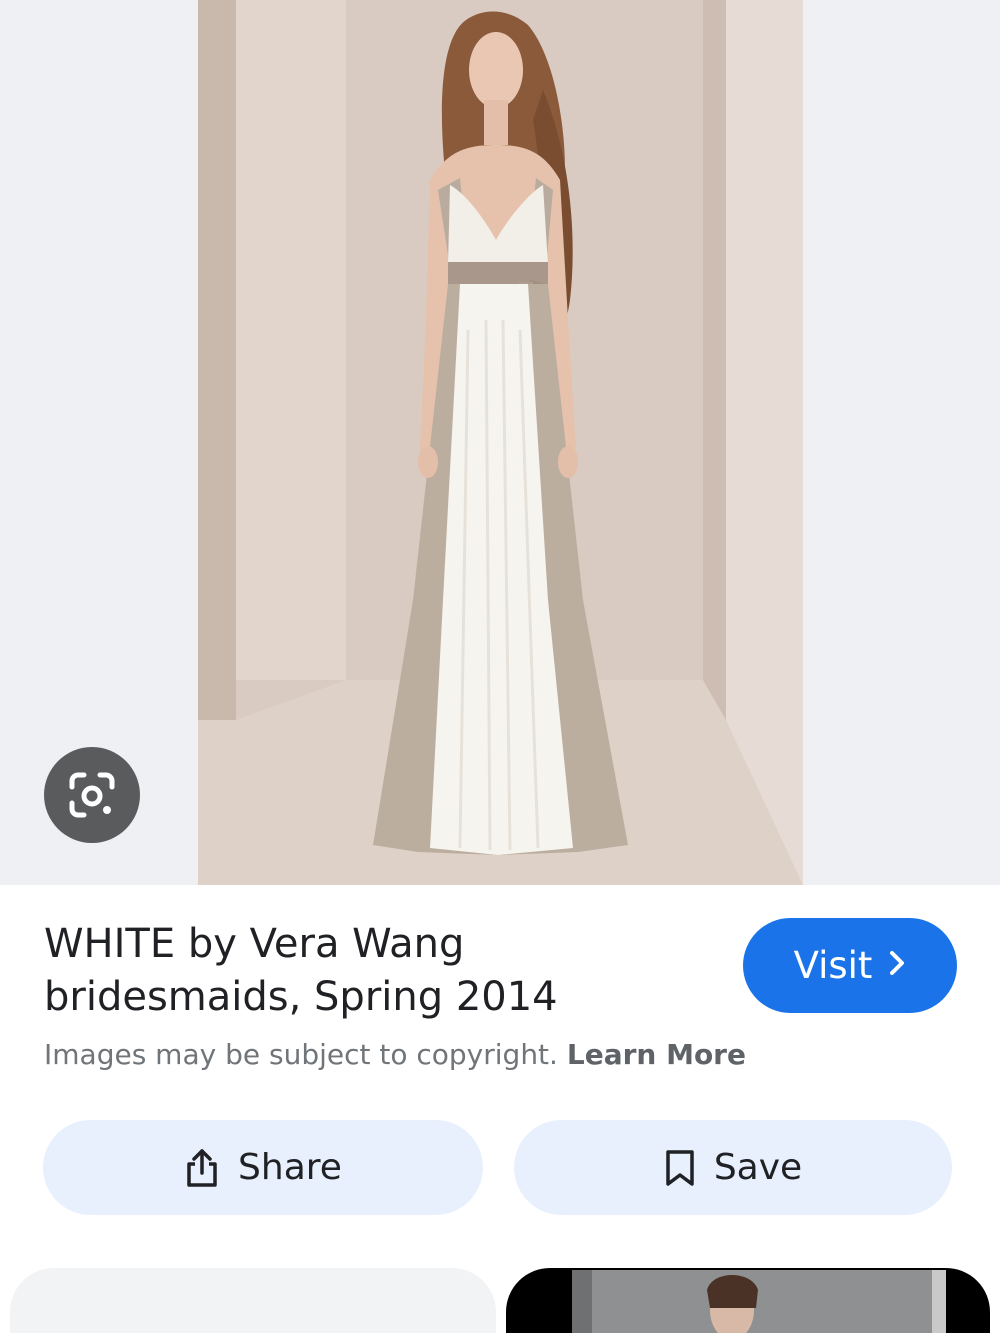 The height and width of the screenshot is (1333, 1000). Describe the element at coordinates (290, 1167) in the screenshot. I see `share-label: Share` at that location.